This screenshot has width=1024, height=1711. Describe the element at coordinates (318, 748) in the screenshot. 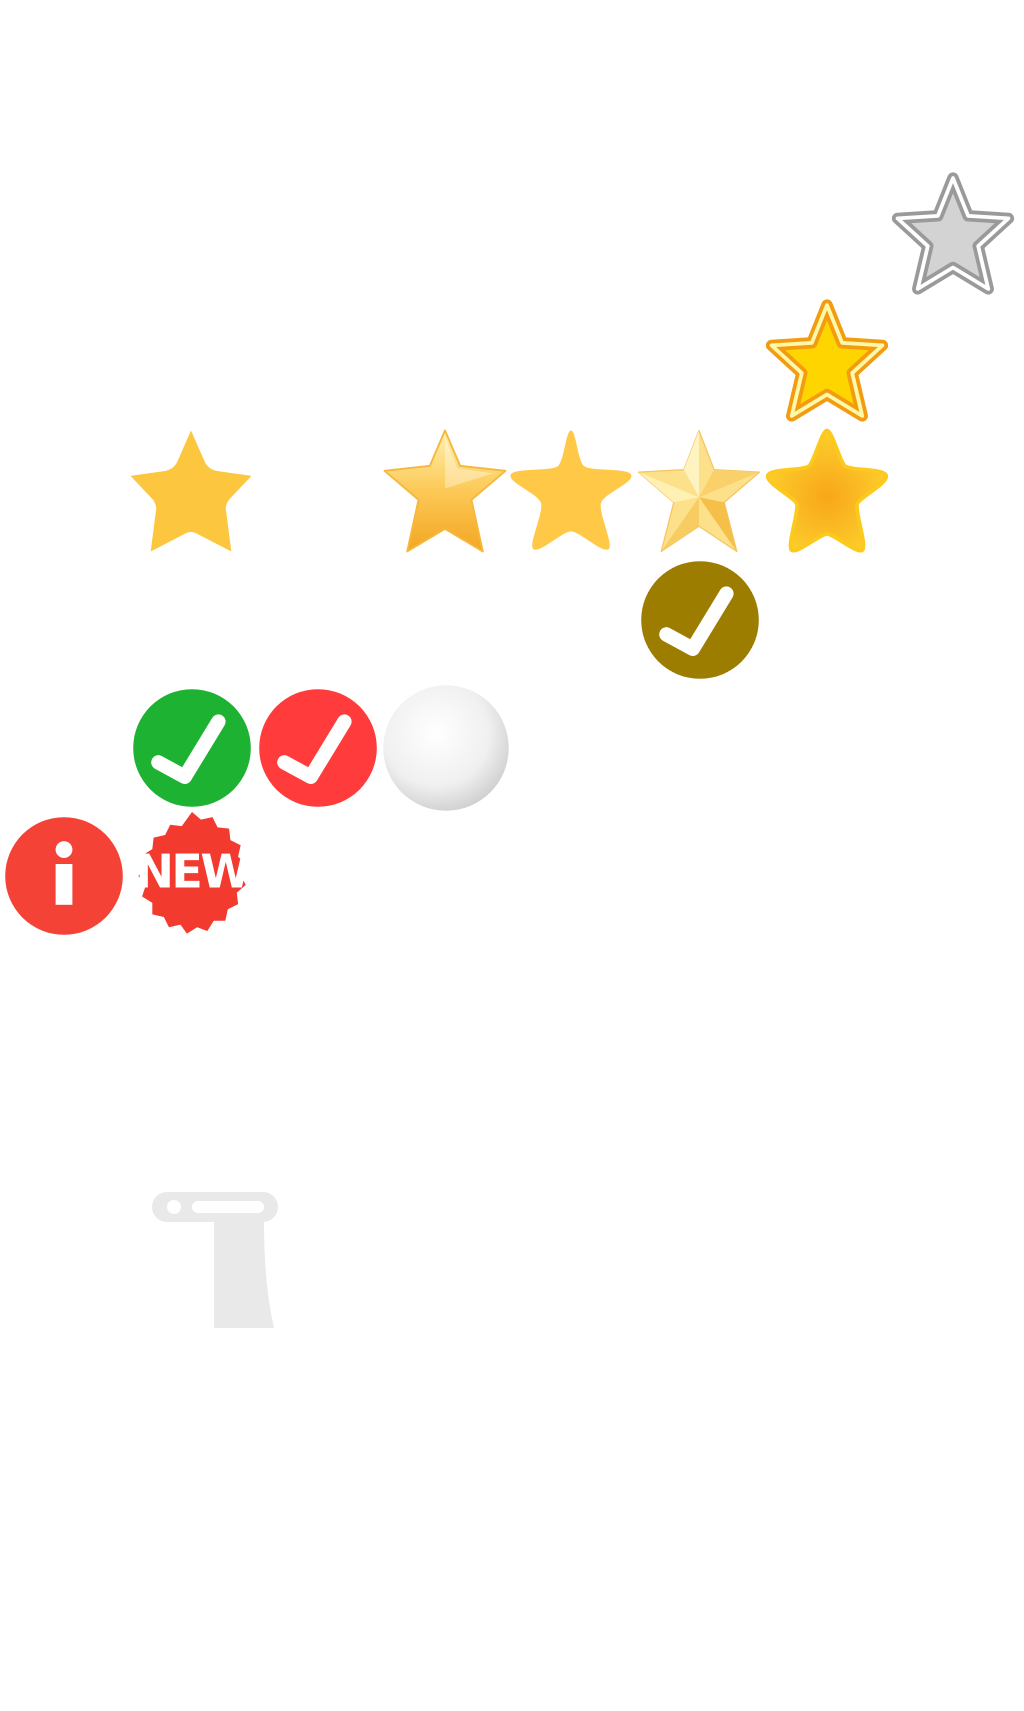

I see `check-badge-red-icon` at that location.